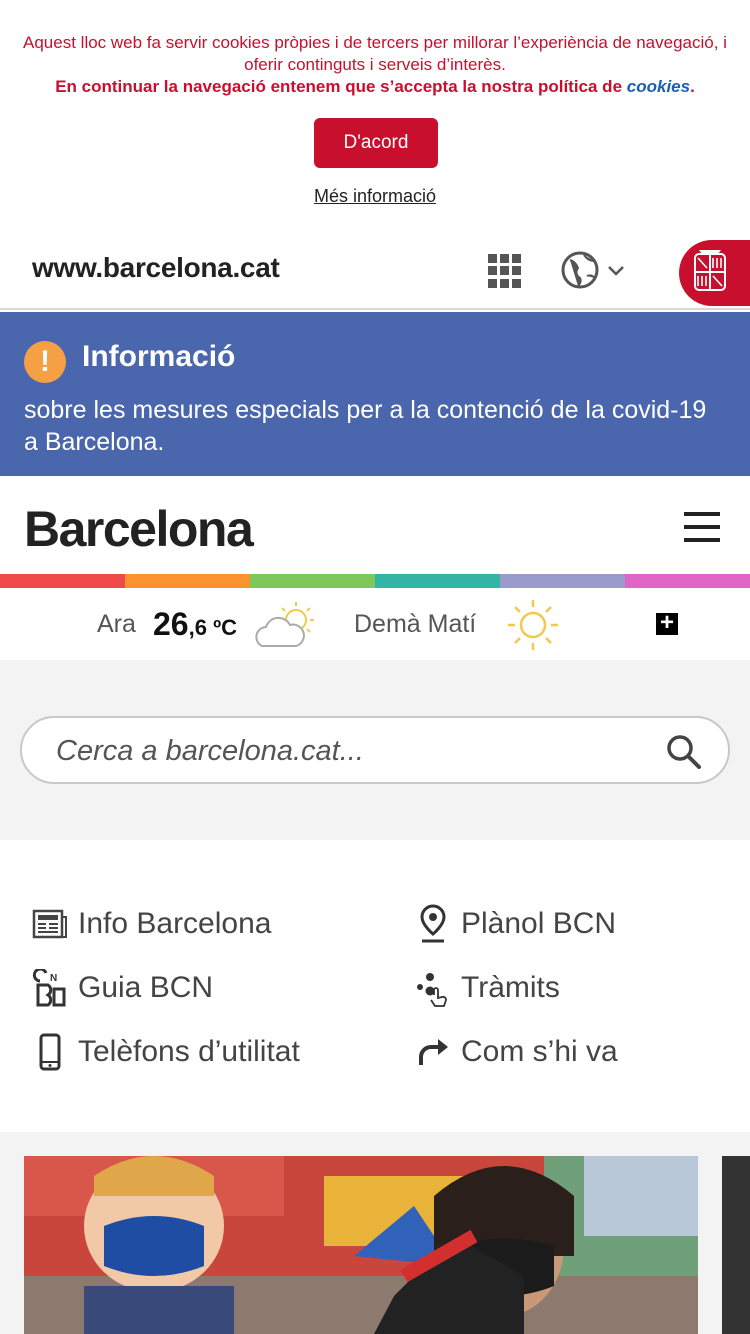  What do you see at coordinates (505, 271) in the screenshot?
I see `apps-grid-icon` at bounding box center [505, 271].